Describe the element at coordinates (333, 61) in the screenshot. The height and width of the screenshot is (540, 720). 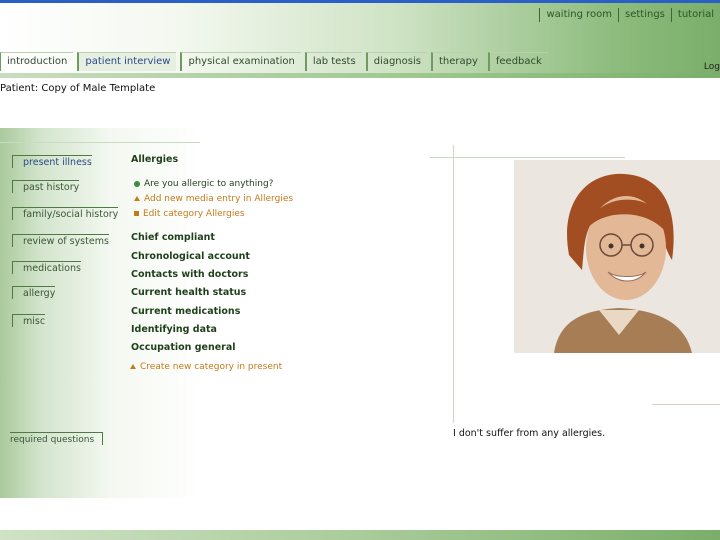
I see `tab-lab-tests: lab tests` at that location.